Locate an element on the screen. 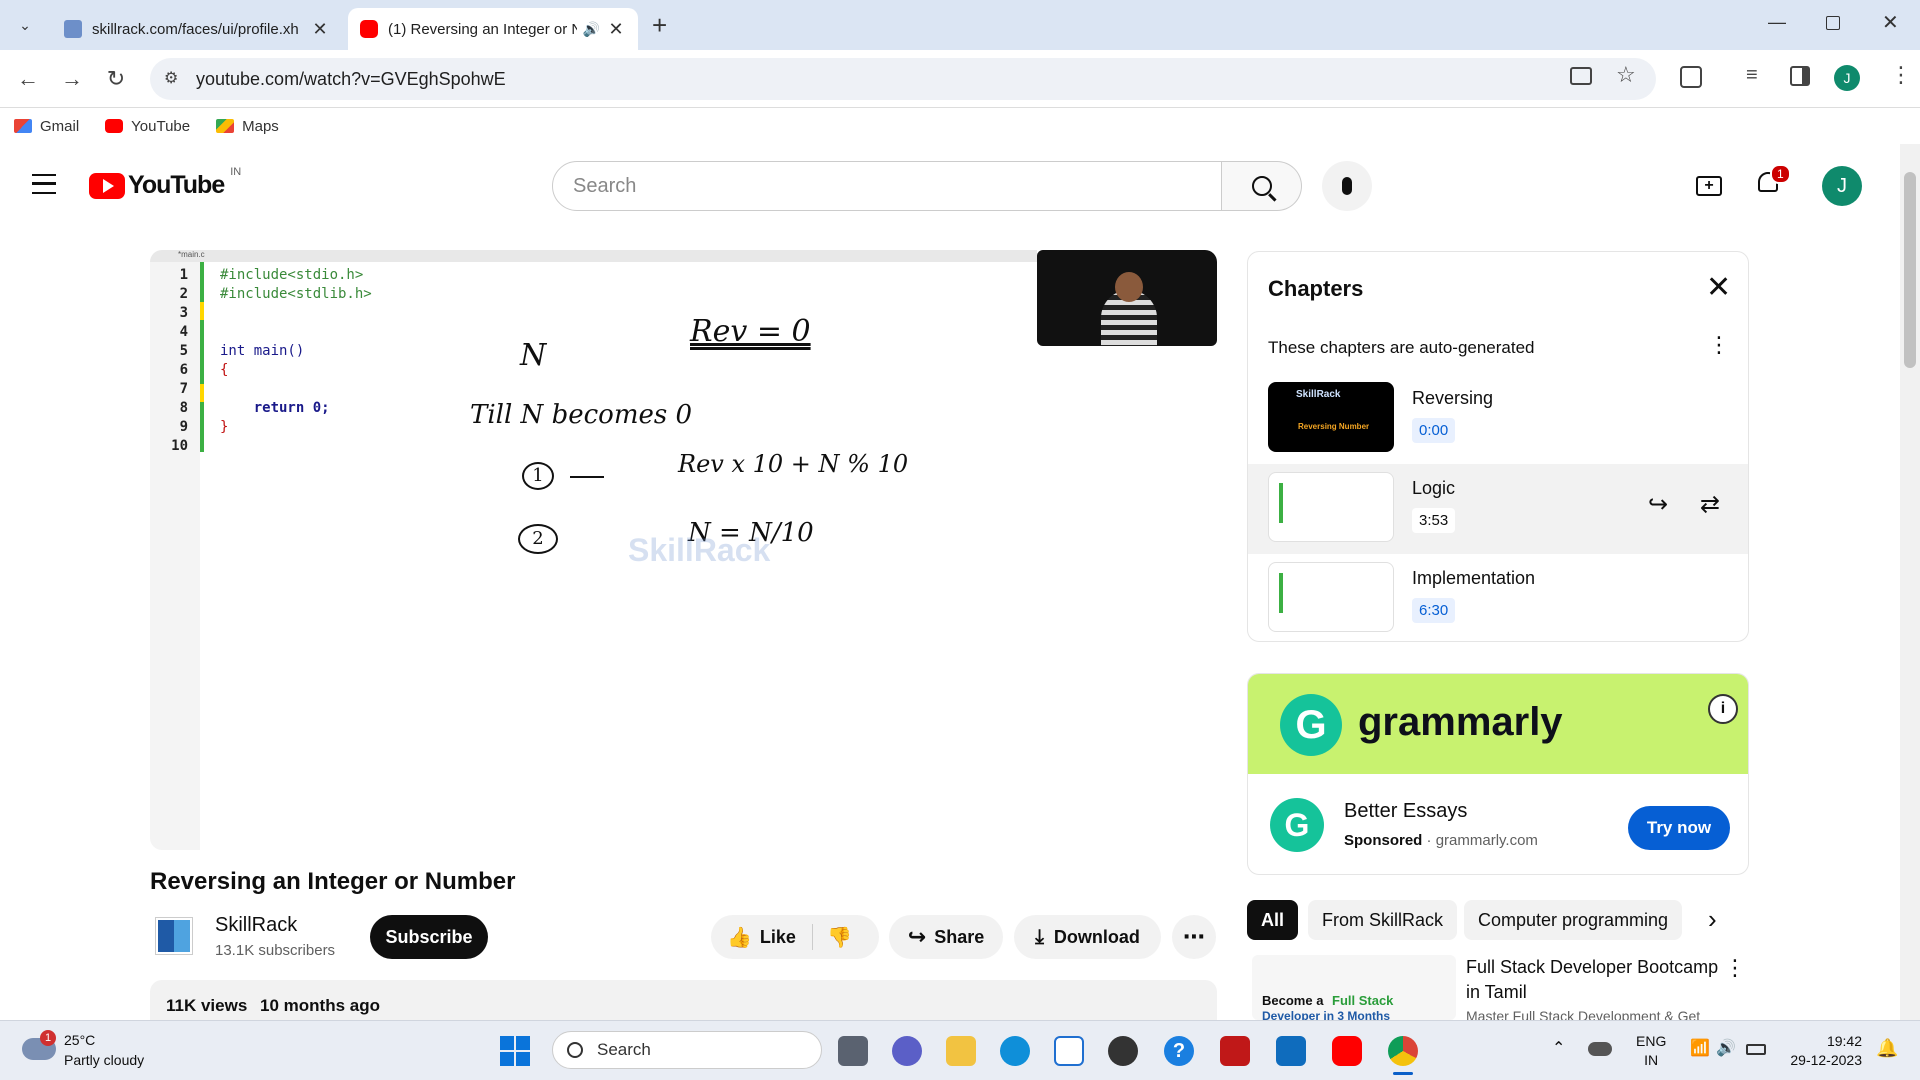 The image size is (1920, 1080). close-window-button: ✕ is located at coordinates (1890, 22).